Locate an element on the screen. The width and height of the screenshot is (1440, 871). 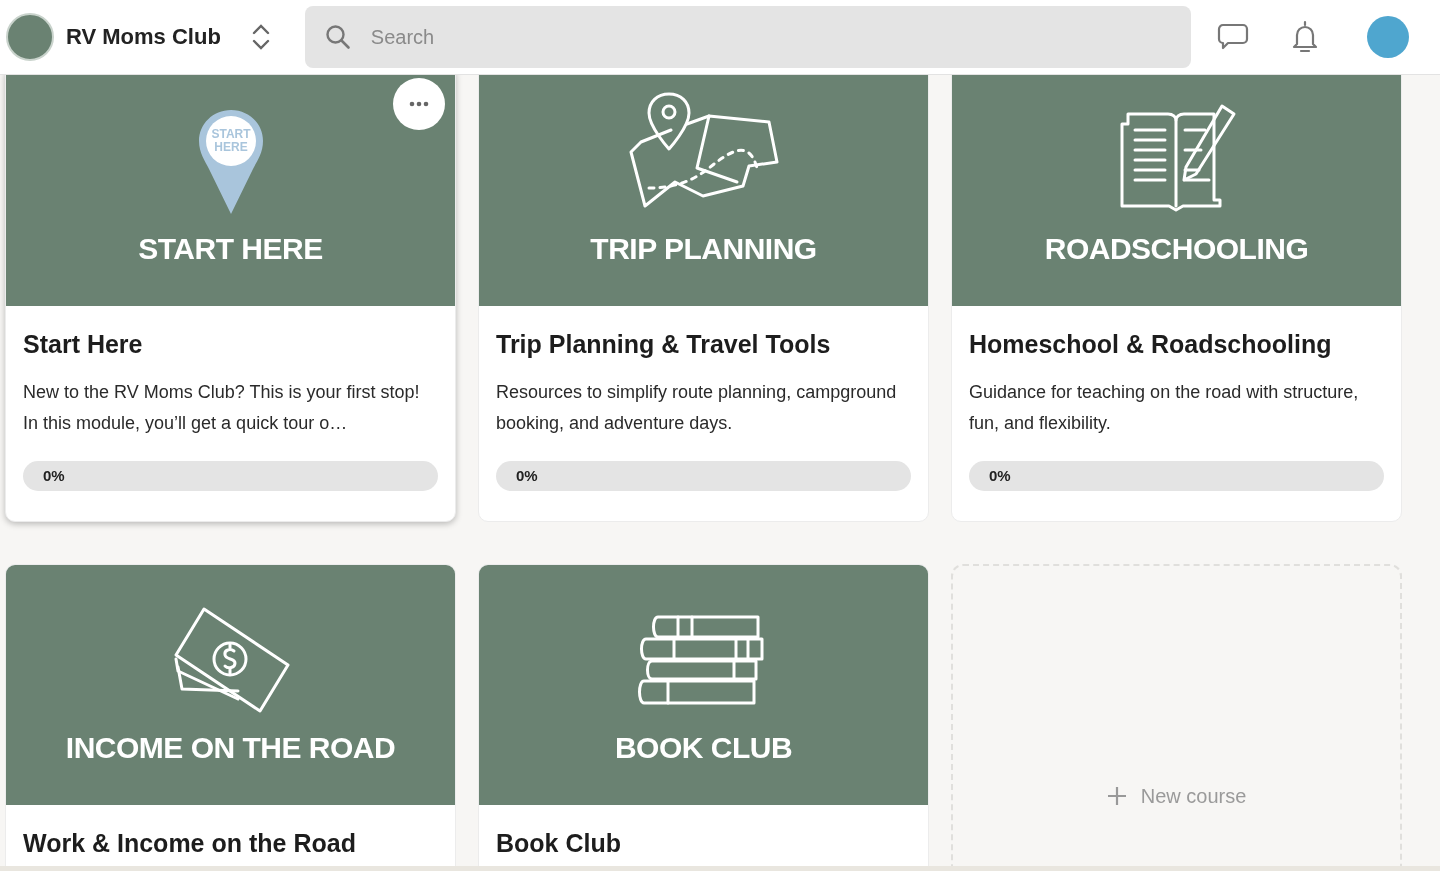
user-avatar is located at coordinates (1387, 37).